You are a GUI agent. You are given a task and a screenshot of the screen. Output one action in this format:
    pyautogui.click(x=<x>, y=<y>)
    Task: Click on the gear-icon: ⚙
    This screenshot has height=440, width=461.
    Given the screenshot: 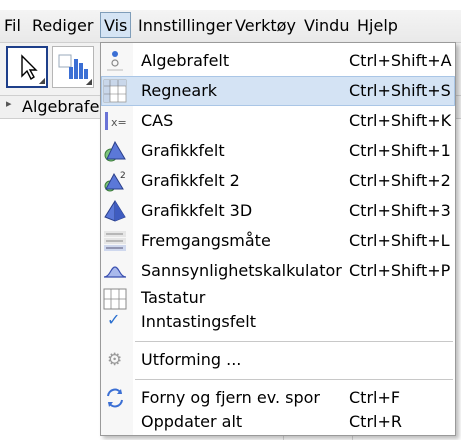 What is the action you would take?
    pyautogui.click(x=115, y=360)
    